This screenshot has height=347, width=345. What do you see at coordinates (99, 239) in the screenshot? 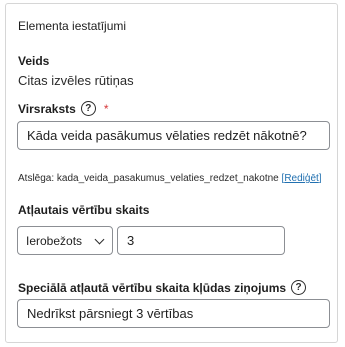
I see `chevron-down-icon` at bounding box center [99, 239].